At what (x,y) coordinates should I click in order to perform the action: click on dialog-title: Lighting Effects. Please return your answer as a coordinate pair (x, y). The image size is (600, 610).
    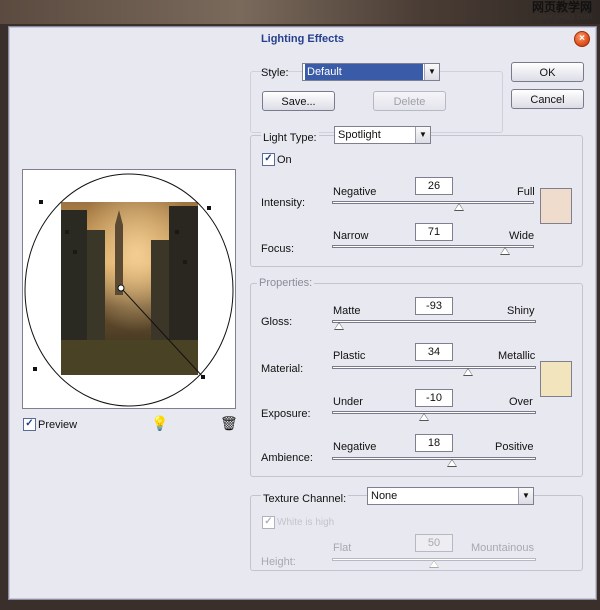
    Looking at the image, I should click on (302, 39).